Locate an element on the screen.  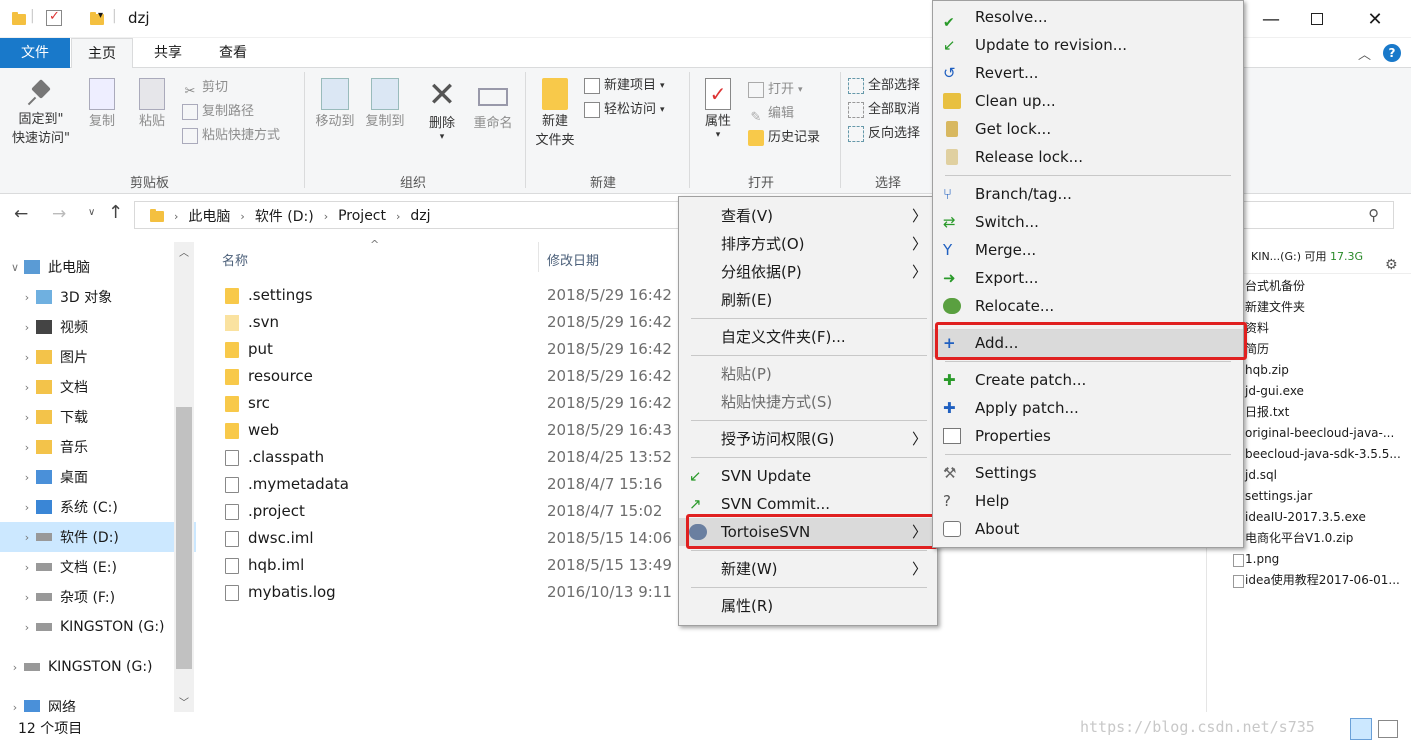
menu-item-sort-by: 排序方式(O) 〉 is located at coordinates (808, 244).